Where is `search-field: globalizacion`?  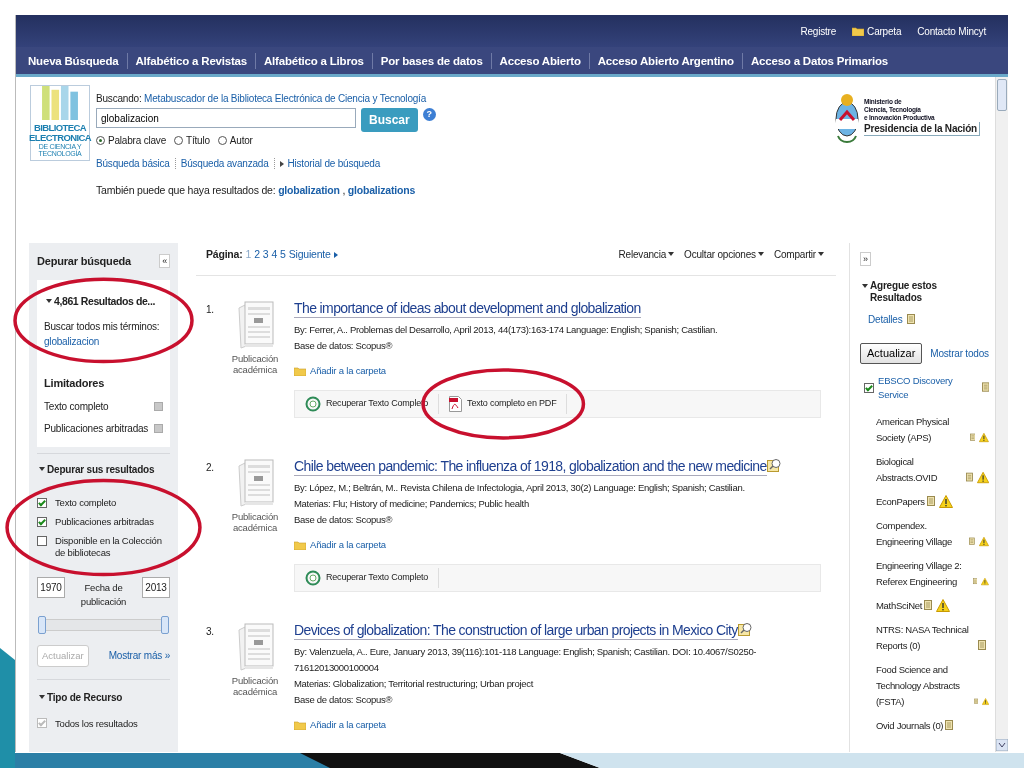
search-field: globalizacion is located at coordinates (226, 118).